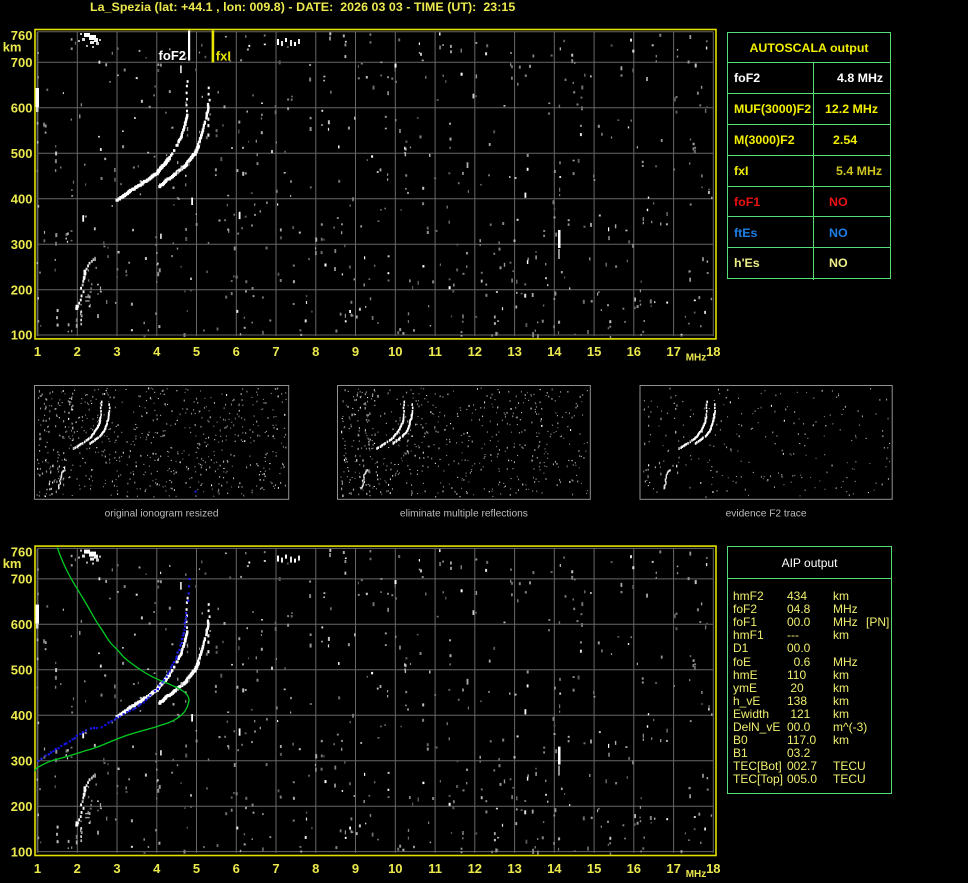 The height and width of the screenshot is (883, 968). Describe the element at coordinates (172, 55) in the screenshot. I see `svg-text: foF2` at that location.